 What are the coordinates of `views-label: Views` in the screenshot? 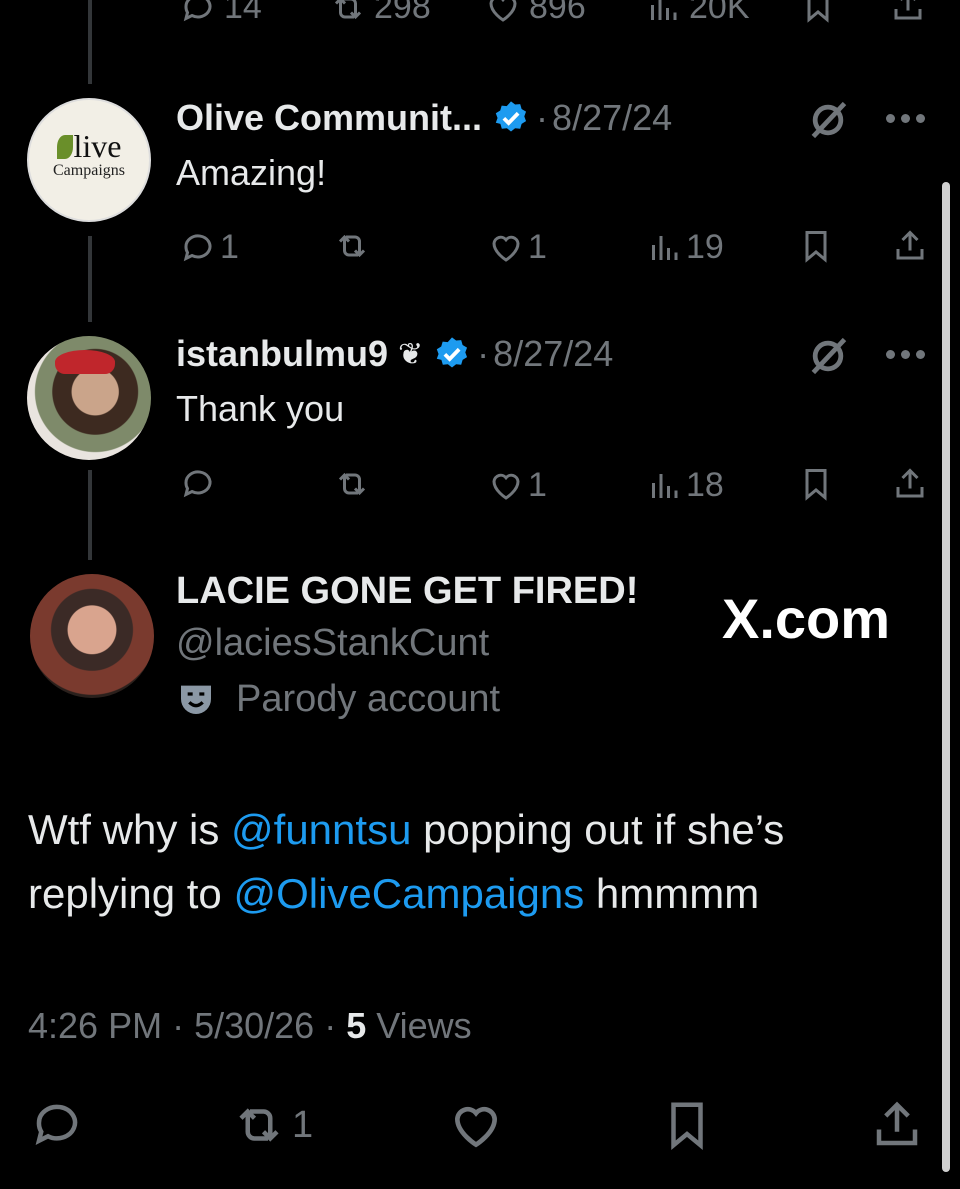 It's located at (423, 1026).